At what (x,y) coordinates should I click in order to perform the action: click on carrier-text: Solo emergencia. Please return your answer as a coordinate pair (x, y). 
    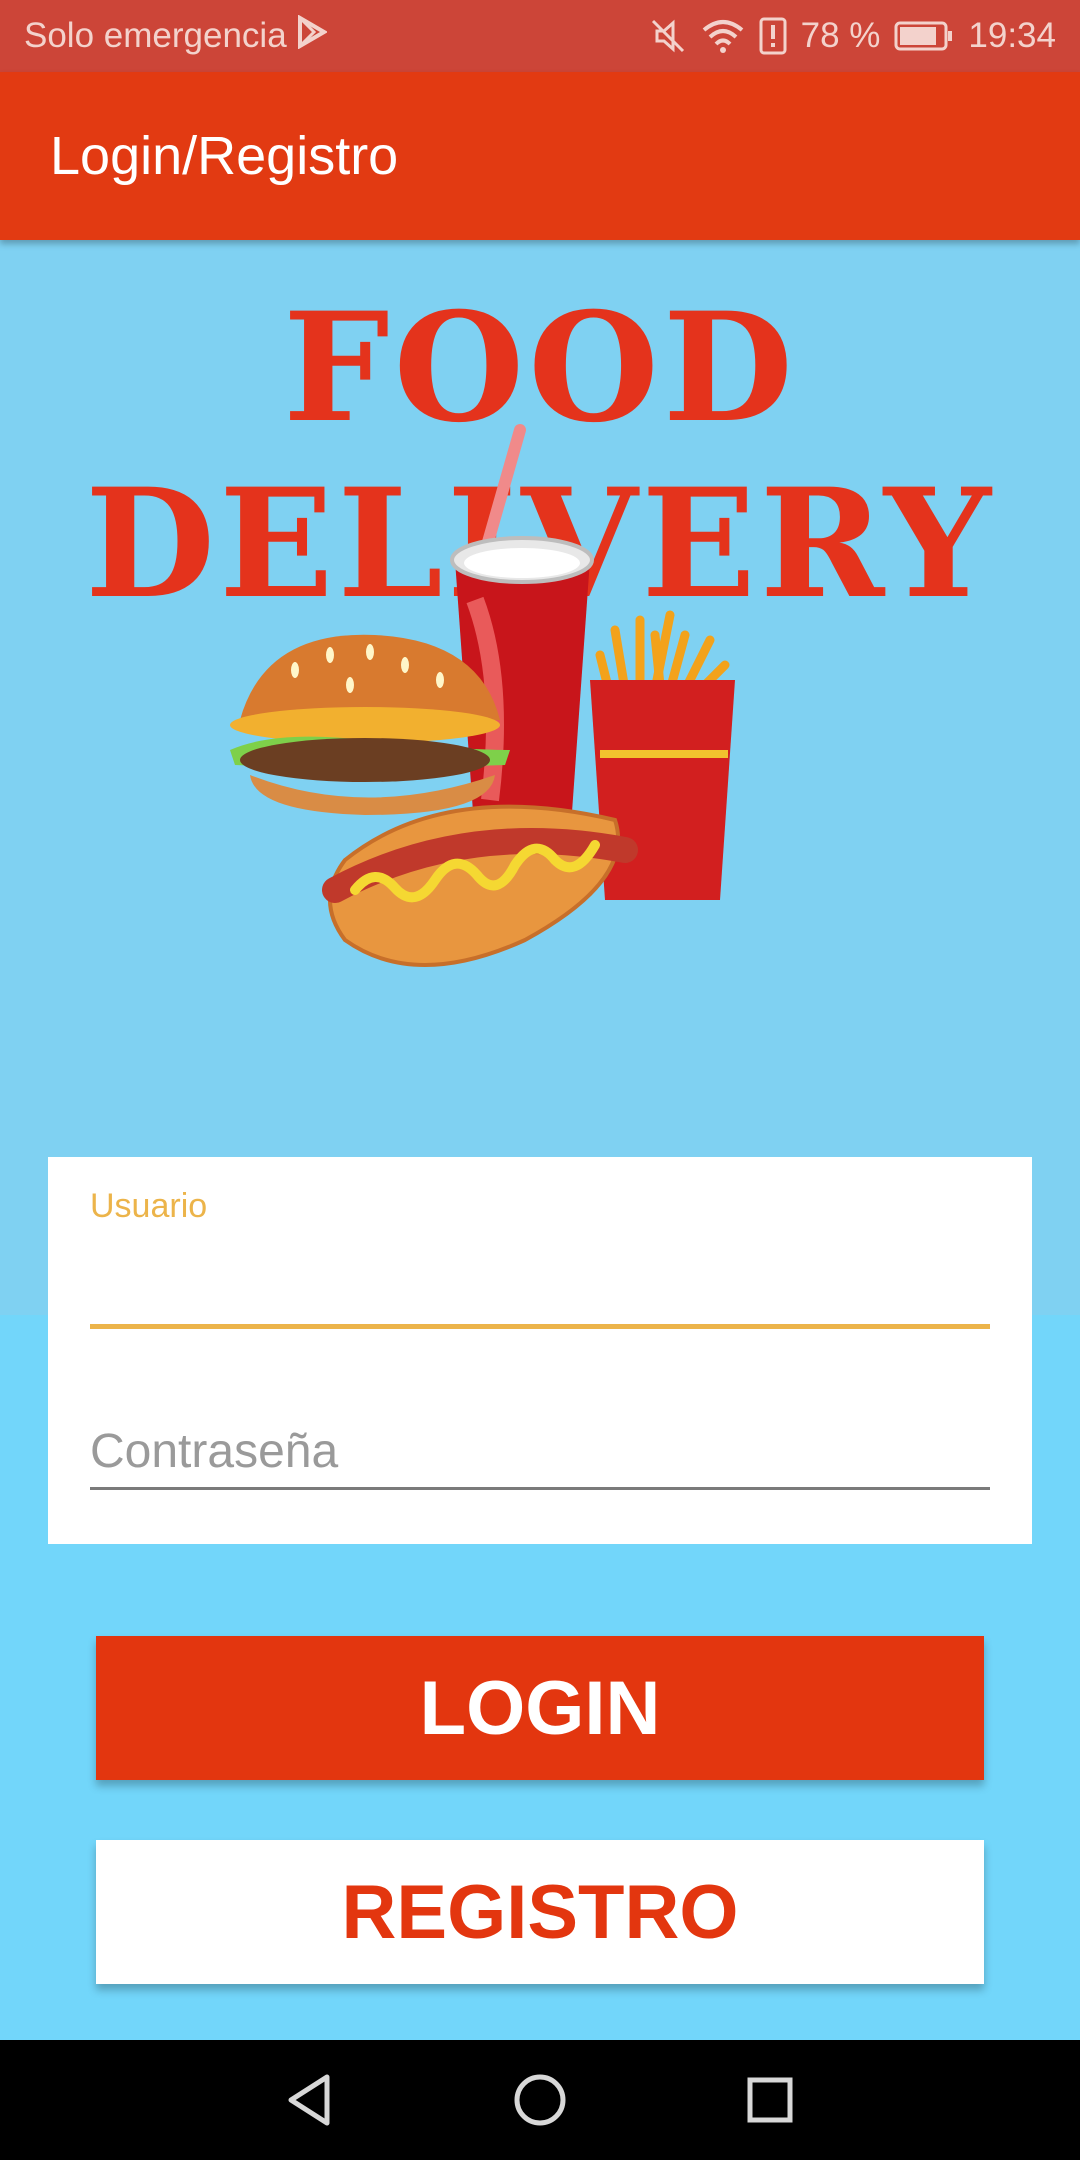
    Looking at the image, I should click on (155, 35).